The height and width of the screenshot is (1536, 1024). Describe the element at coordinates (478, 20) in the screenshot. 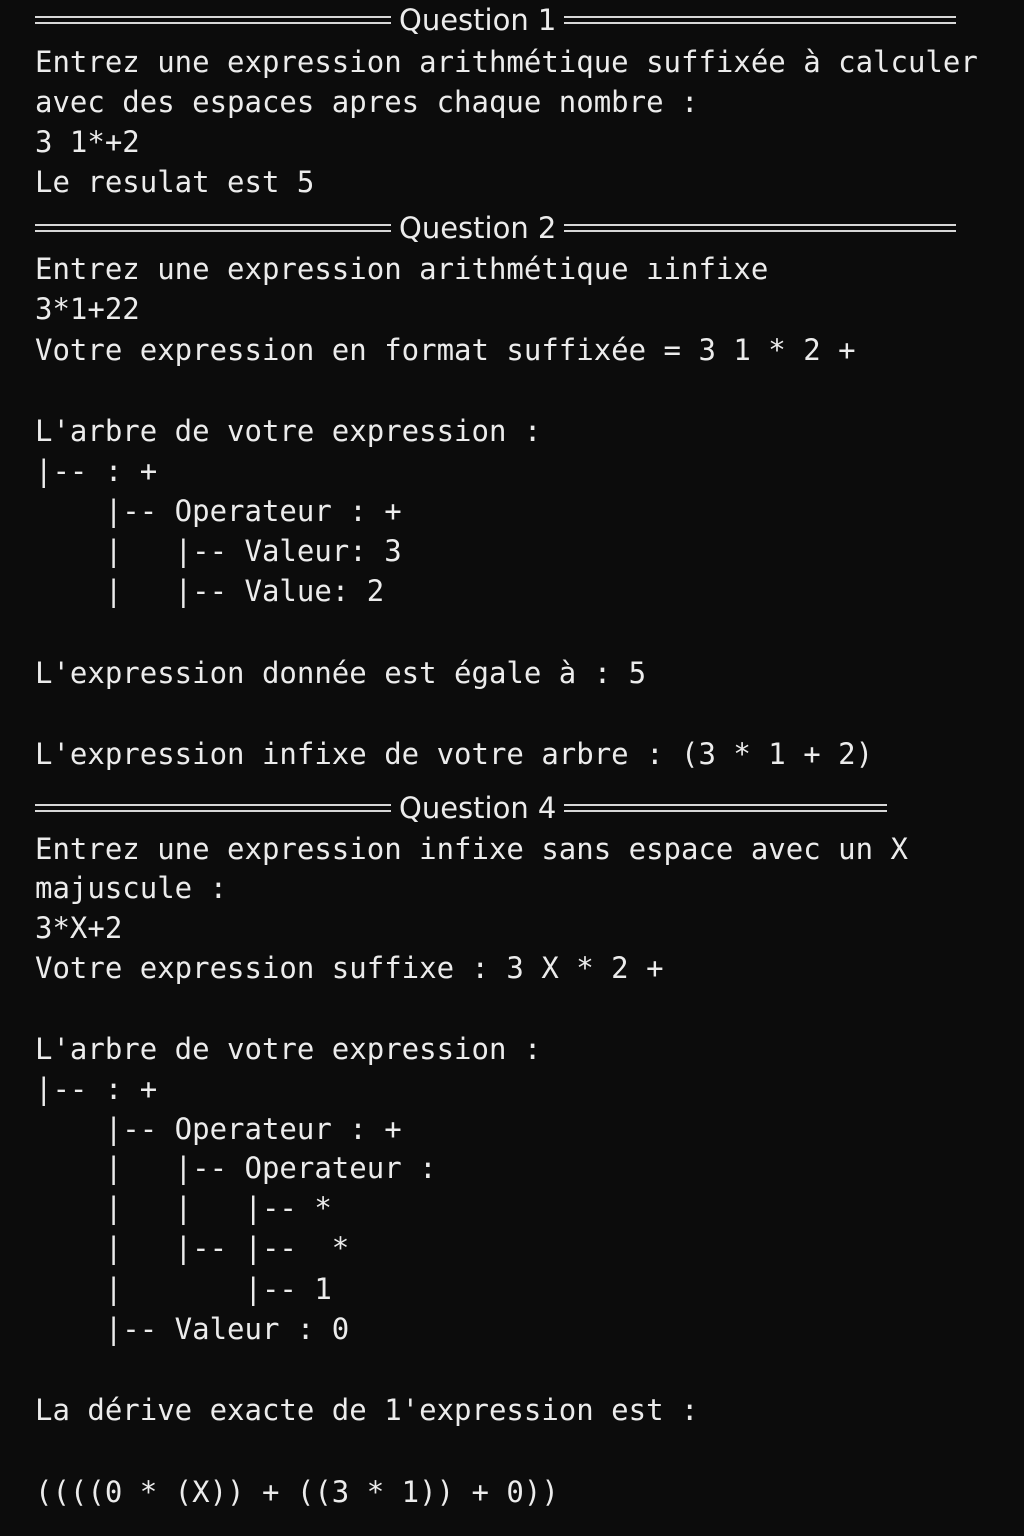

I see `question-1-title: Question 1` at that location.